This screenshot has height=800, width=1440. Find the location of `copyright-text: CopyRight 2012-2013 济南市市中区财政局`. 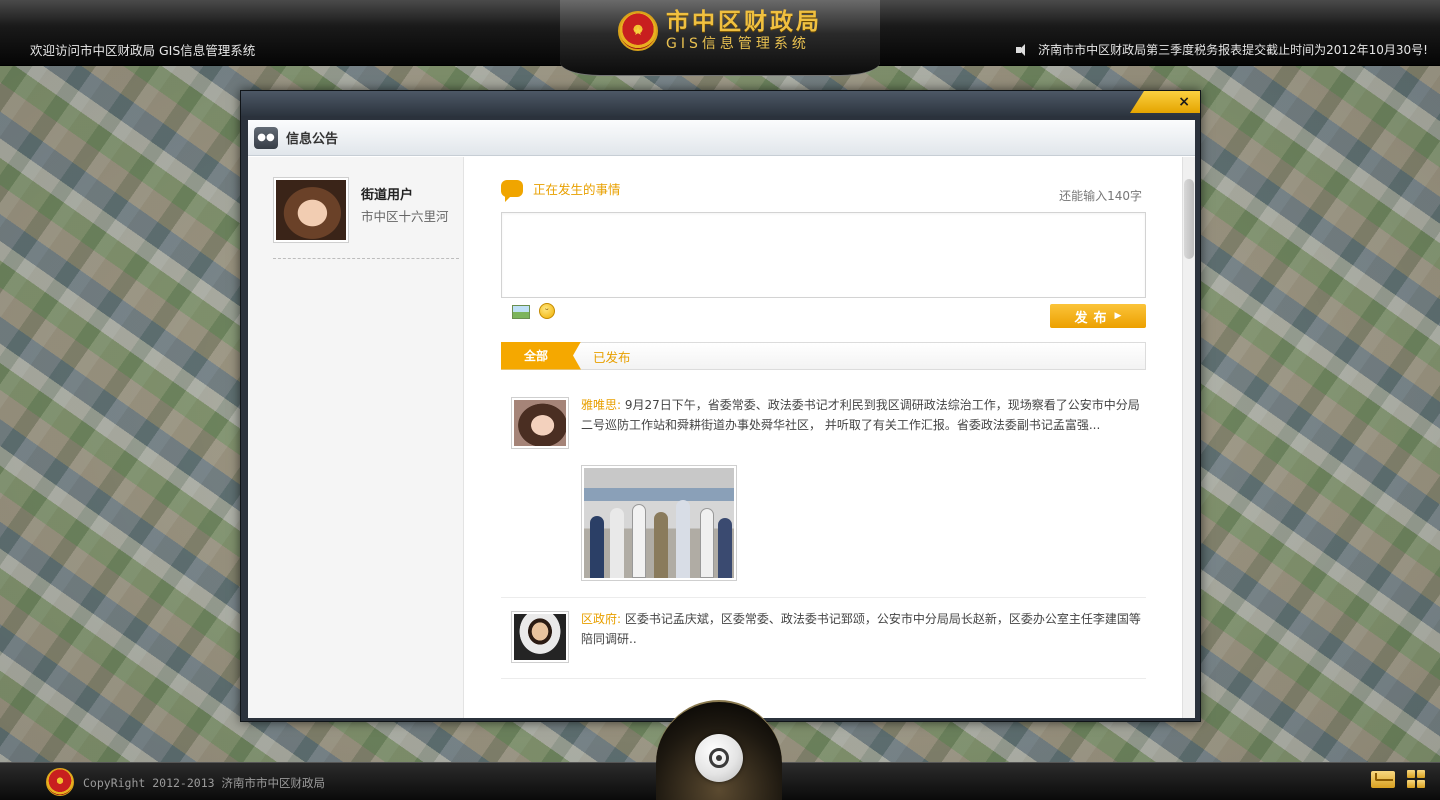

copyright-text: CopyRight 2012-2013 济南市市中区财政局 is located at coordinates (204, 783).